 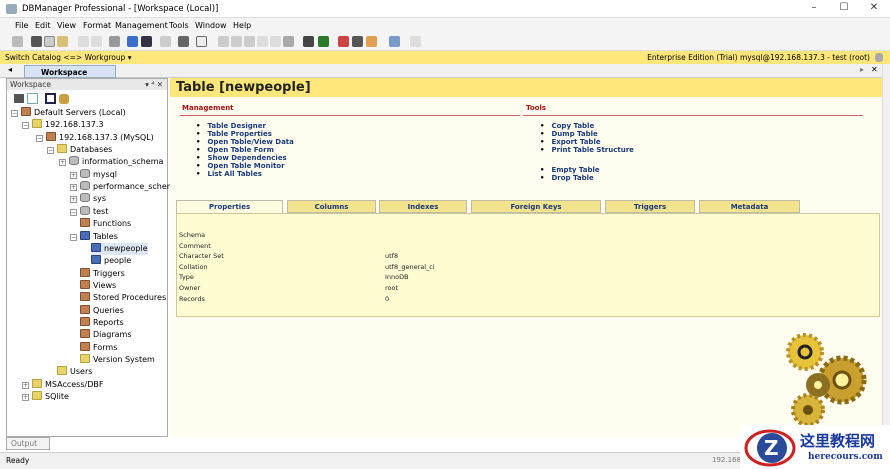 What do you see at coordinates (102, 310) in the screenshot?
I see `tree-node-queries: Queries` at bounding box center [102, 310].